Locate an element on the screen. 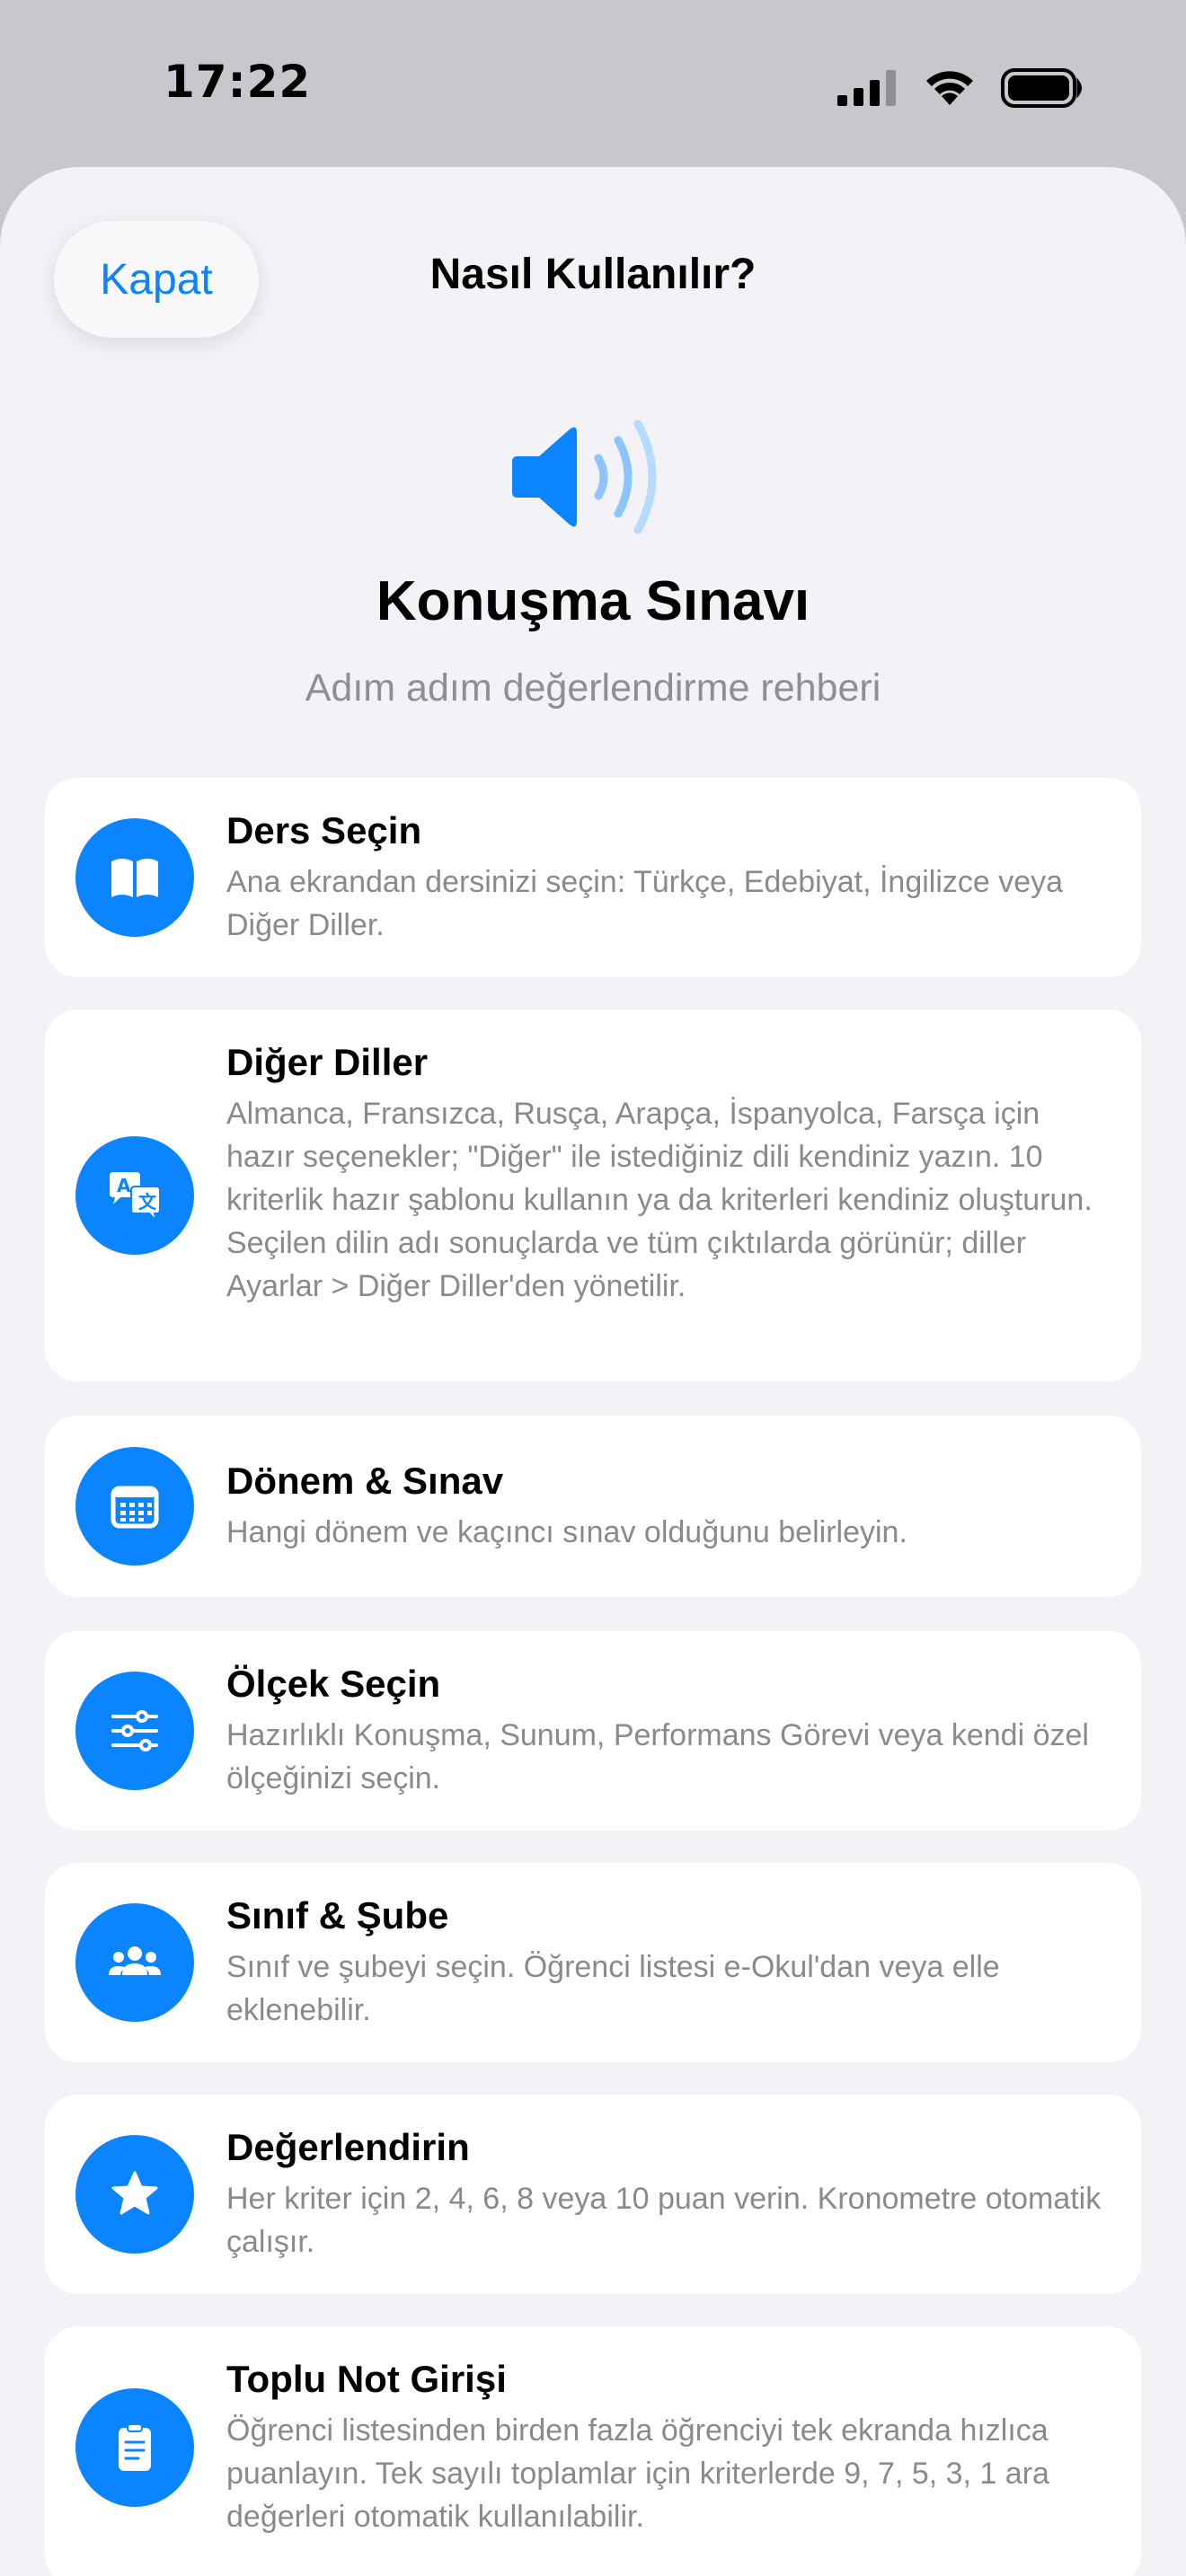  clipboard-icon is located at coordinates (134, 2447).